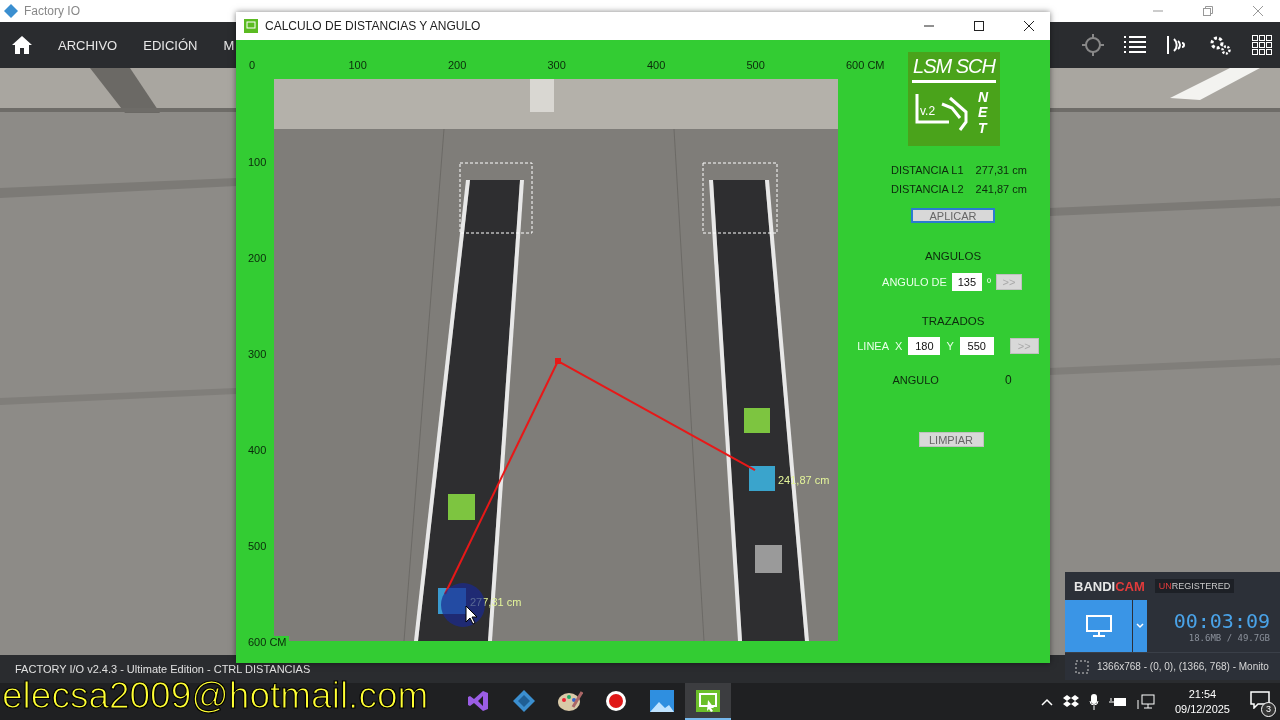 Image resolution: width=1280 pixels, height=720 pixels. I want to click on status-text: FACTORY I/O v2.4.3 - Ultimate Edition - CTRL DISTANCIAS, so click(163, 669).